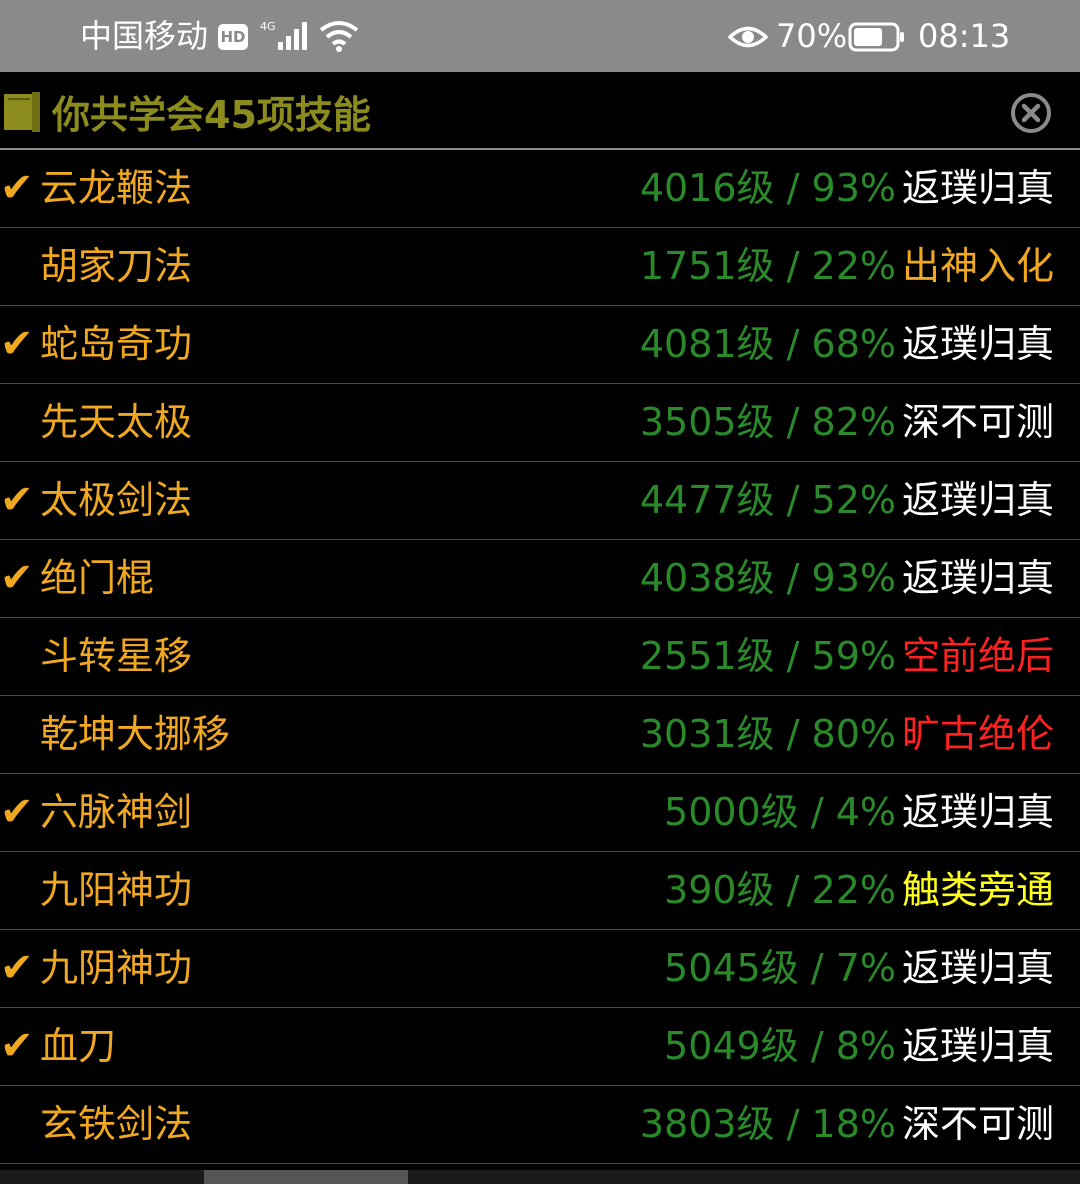 This screenshot has height=1184, width=1080. I want to click on skill-level-percent: 5049级 / 8%, so click(780, 1046).